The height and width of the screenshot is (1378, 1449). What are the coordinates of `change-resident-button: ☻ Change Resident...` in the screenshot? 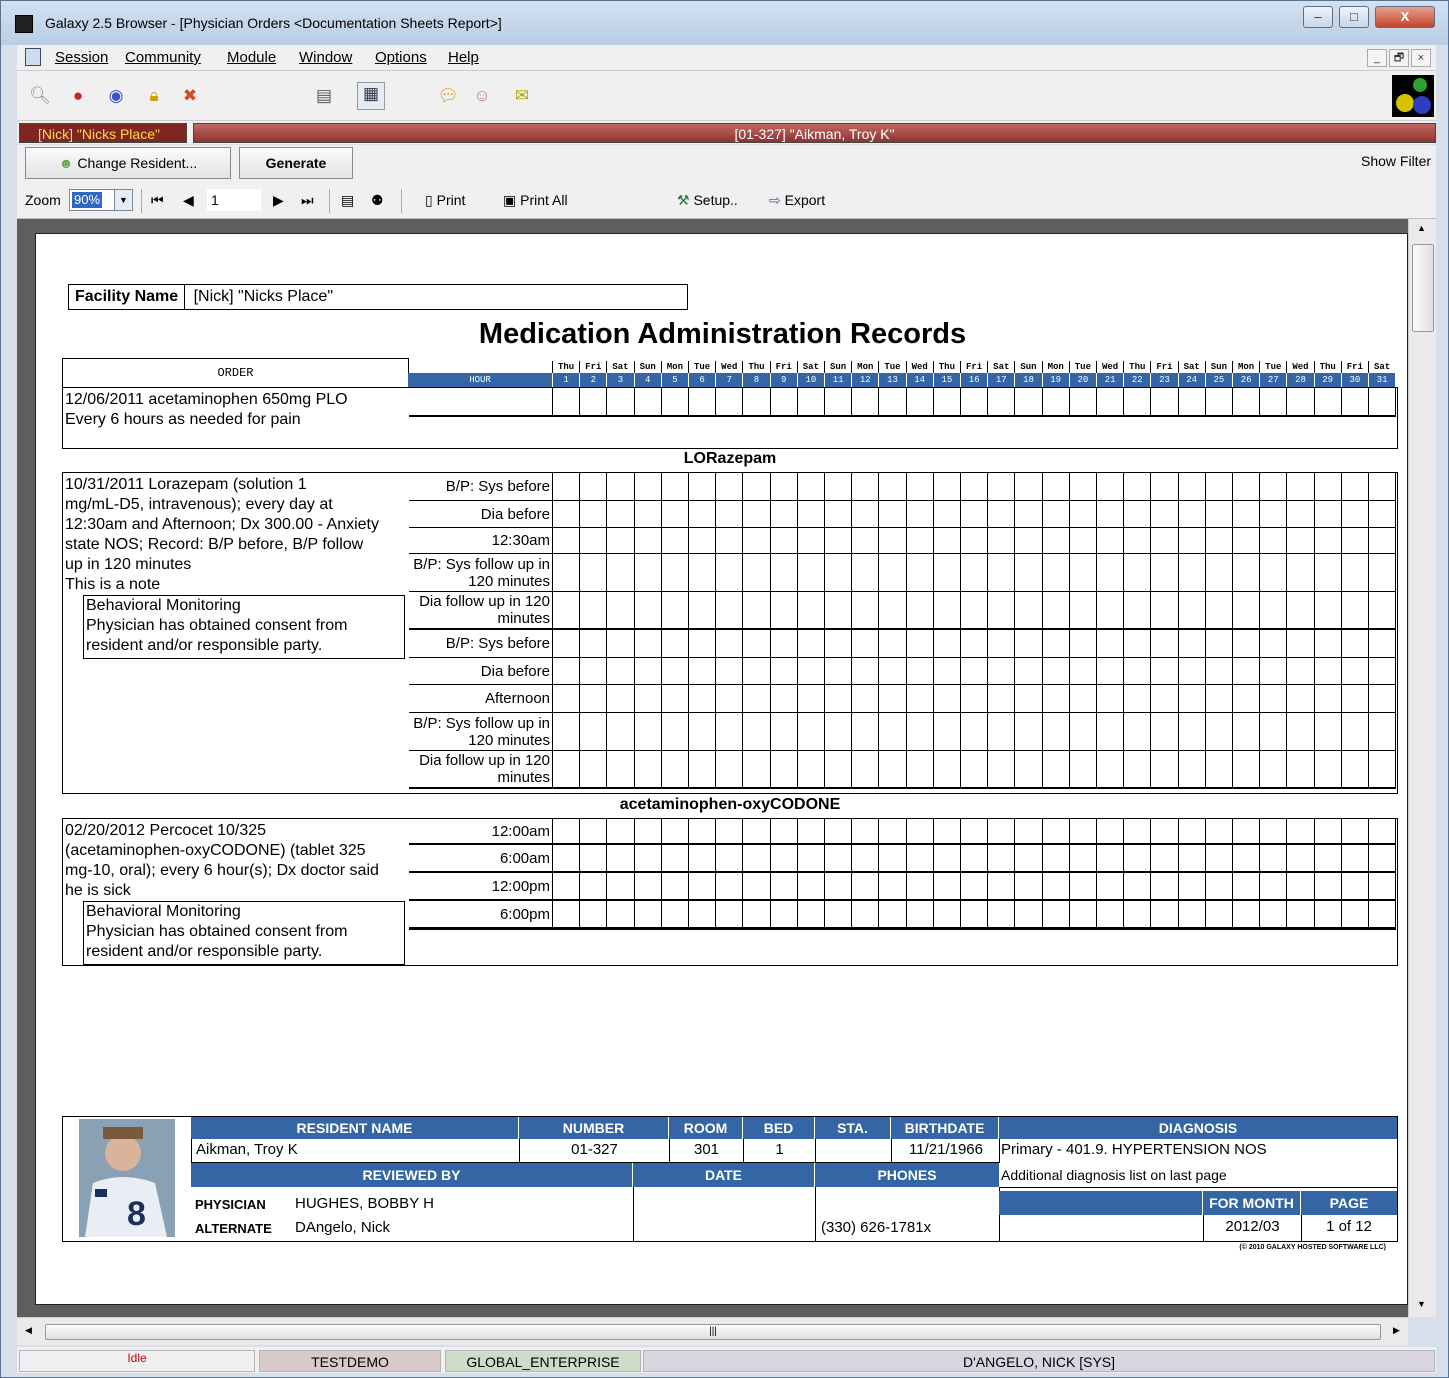 It's located at (128, 163).